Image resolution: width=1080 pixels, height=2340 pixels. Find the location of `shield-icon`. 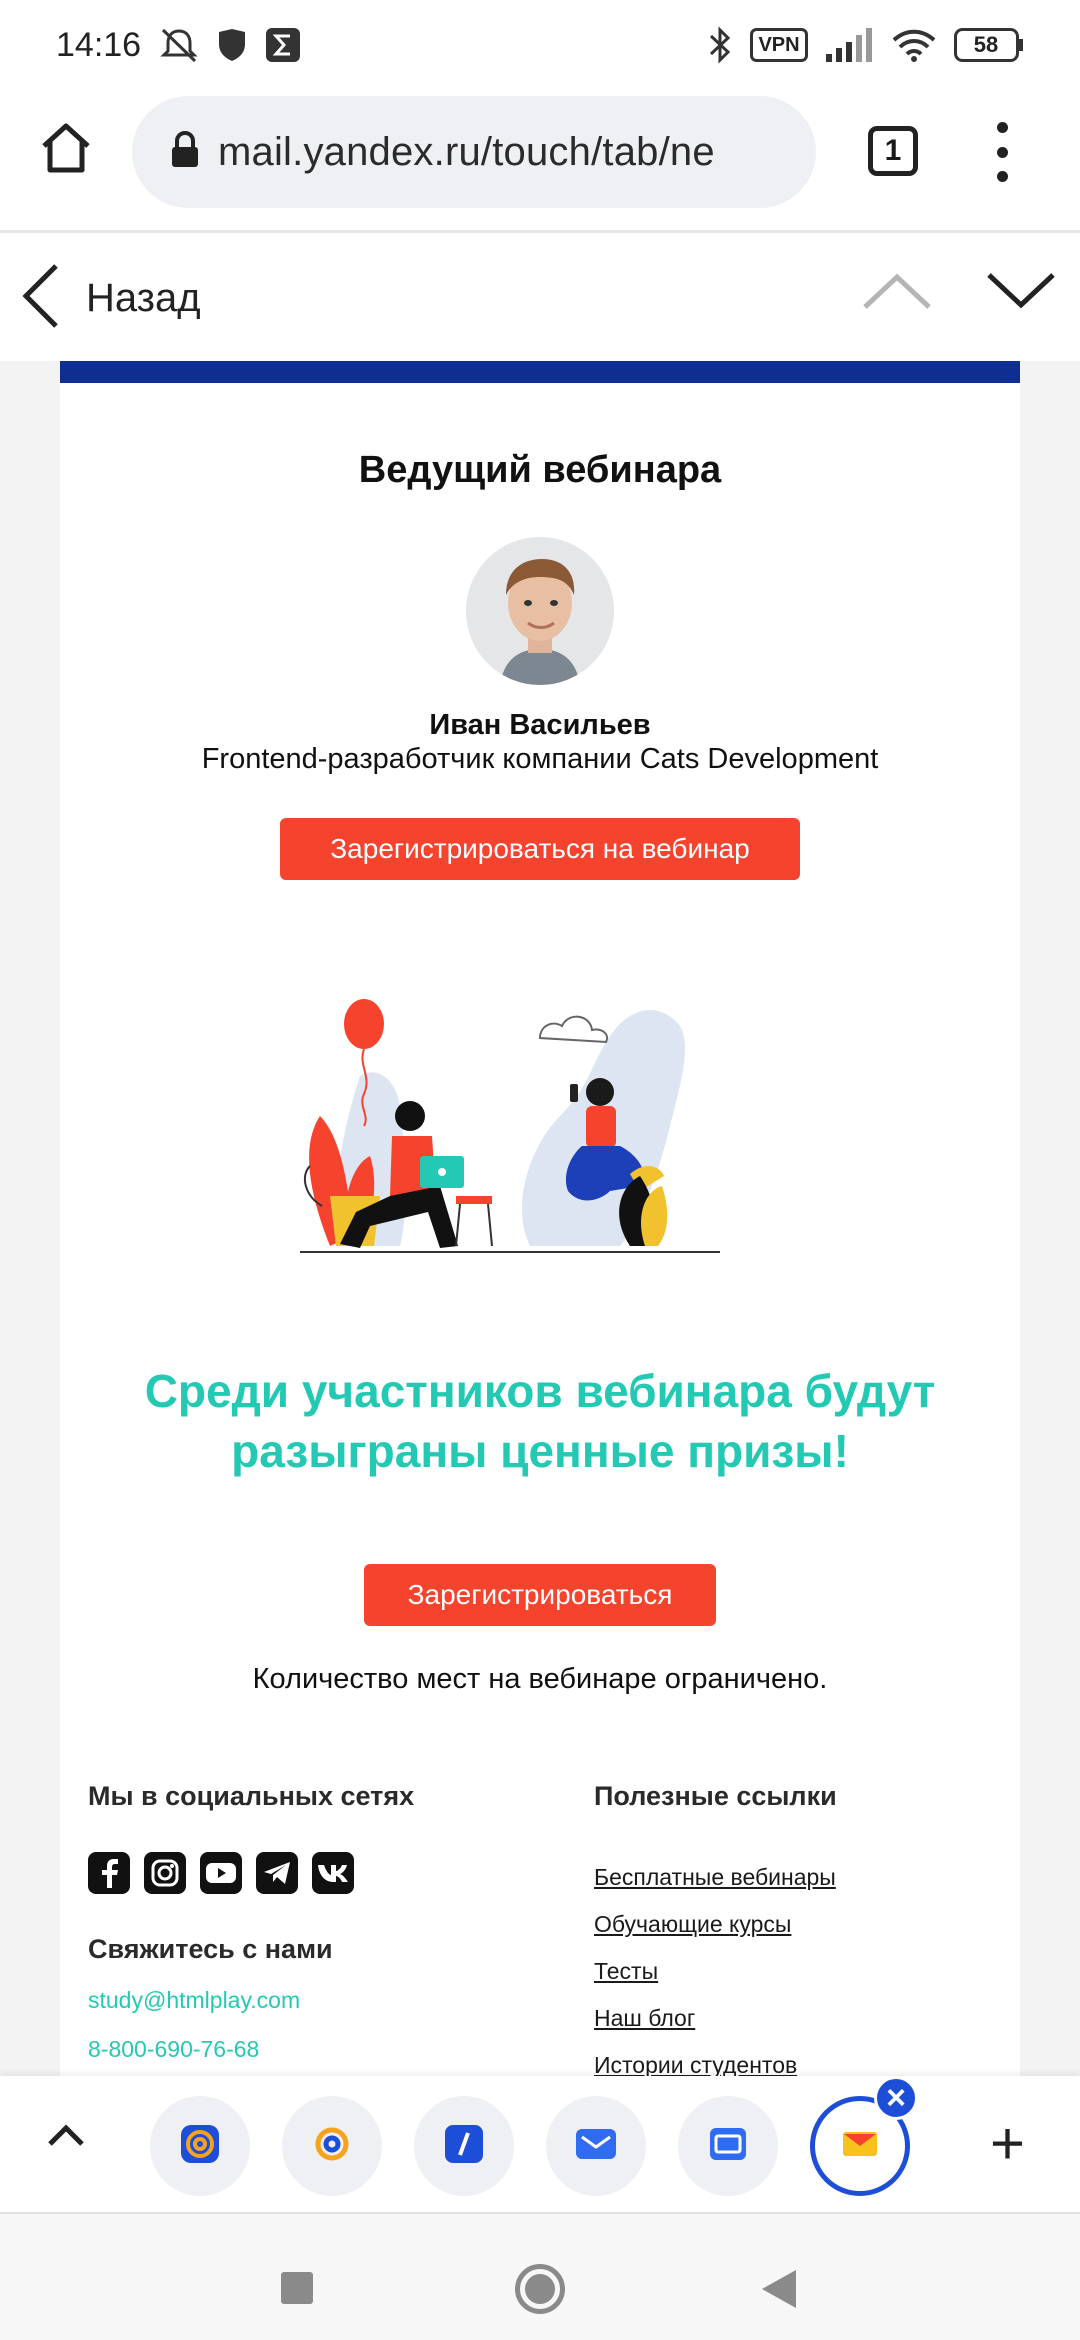

shield-icon is located at coordinates (232, 45).